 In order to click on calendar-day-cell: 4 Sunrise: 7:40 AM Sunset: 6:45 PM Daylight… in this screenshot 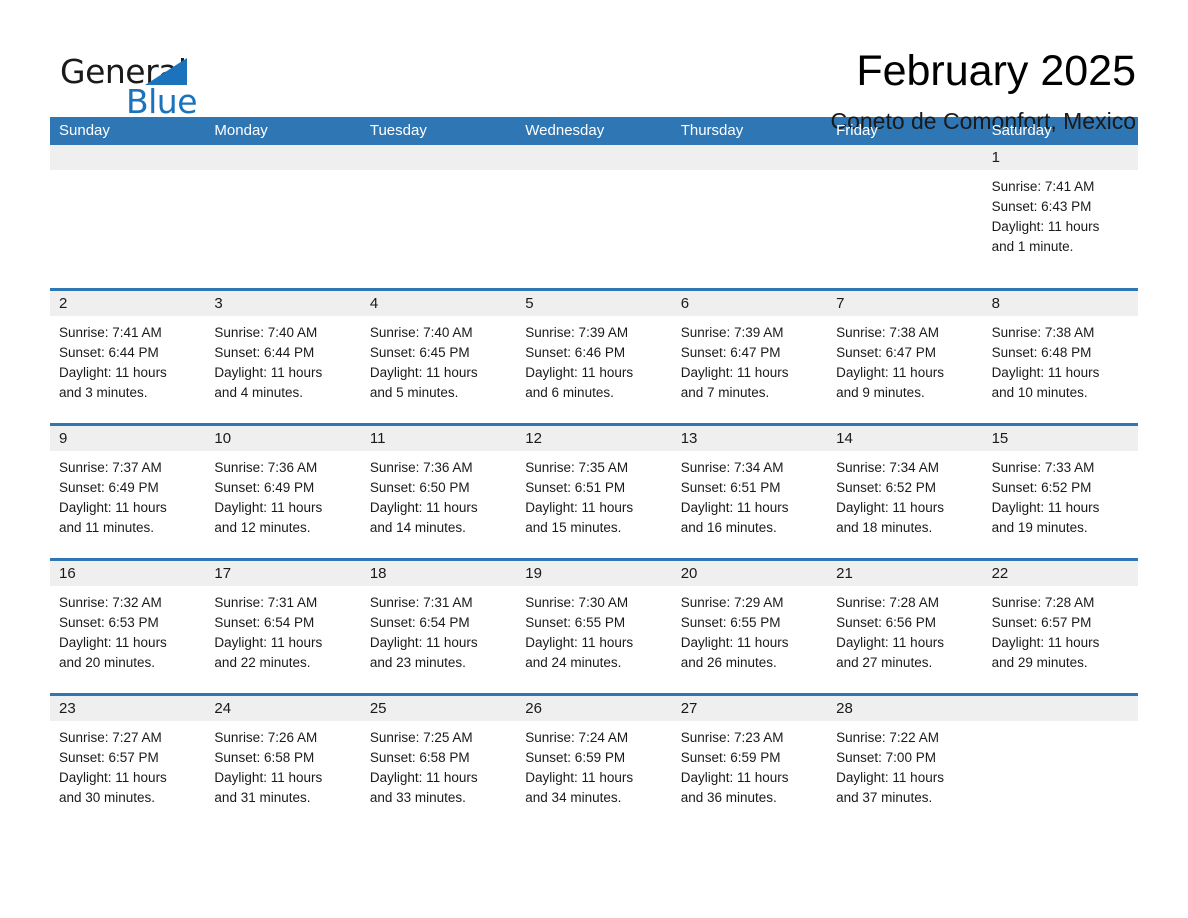, I will do `click(438, 357)`.